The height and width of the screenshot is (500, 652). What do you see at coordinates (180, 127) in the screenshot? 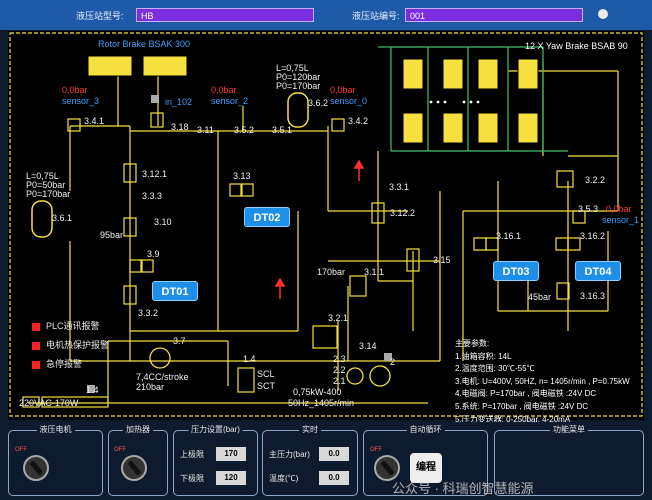
I see `label-3-18: 3.18` at bounding box center [180, 127].